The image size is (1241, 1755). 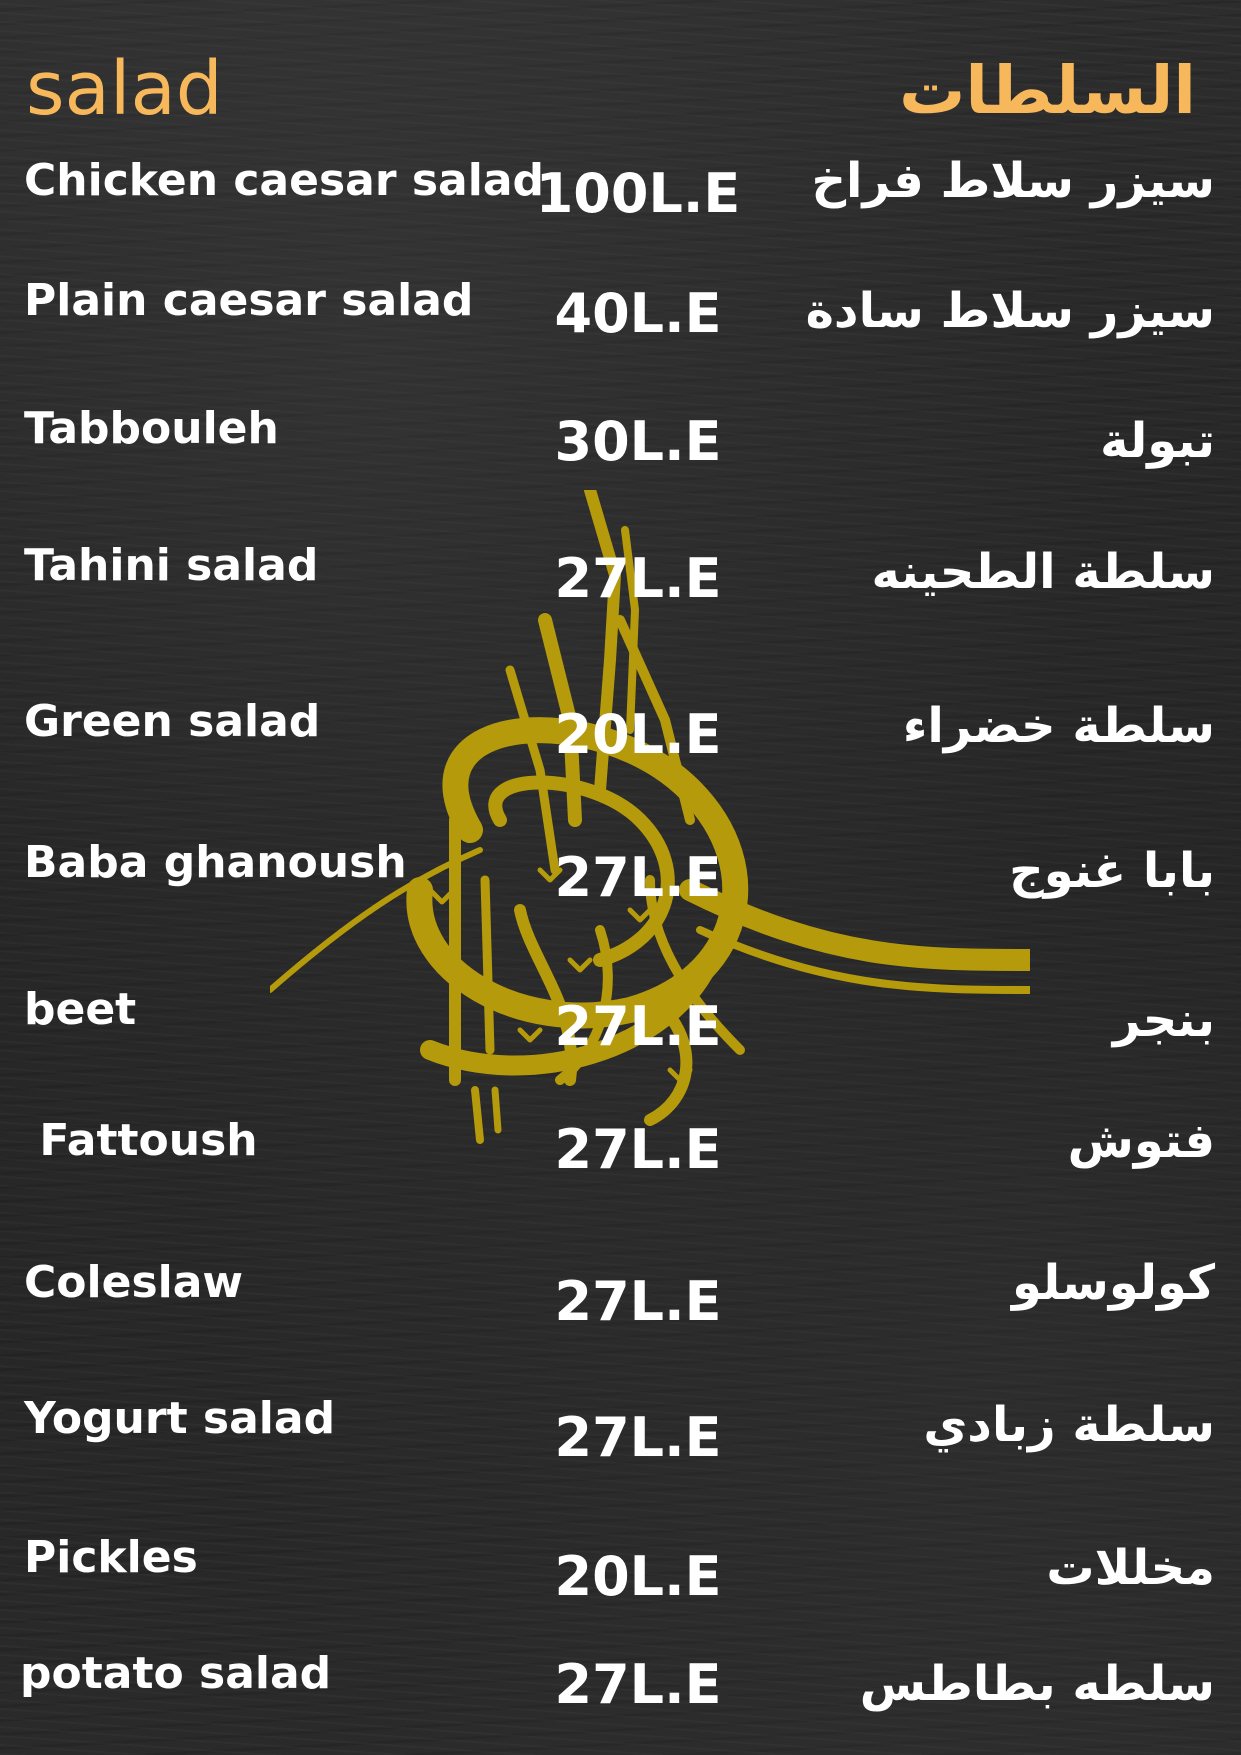 I want to click on menu-row-plain-caesar: Plain caesar salad 40L.E سيزر سلاط سادة, so click(x=620, y=332).